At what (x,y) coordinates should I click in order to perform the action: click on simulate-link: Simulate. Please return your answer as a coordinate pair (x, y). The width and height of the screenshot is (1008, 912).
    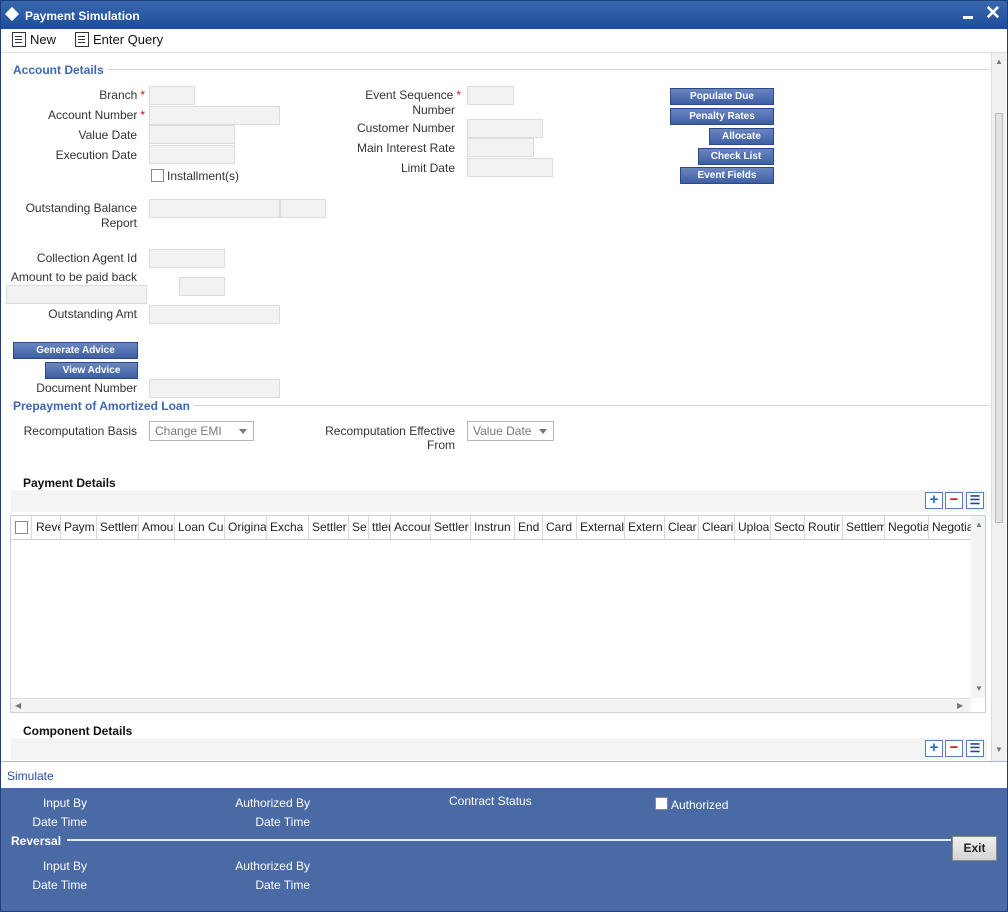
    Looking at the image, I should click on (30, 776).